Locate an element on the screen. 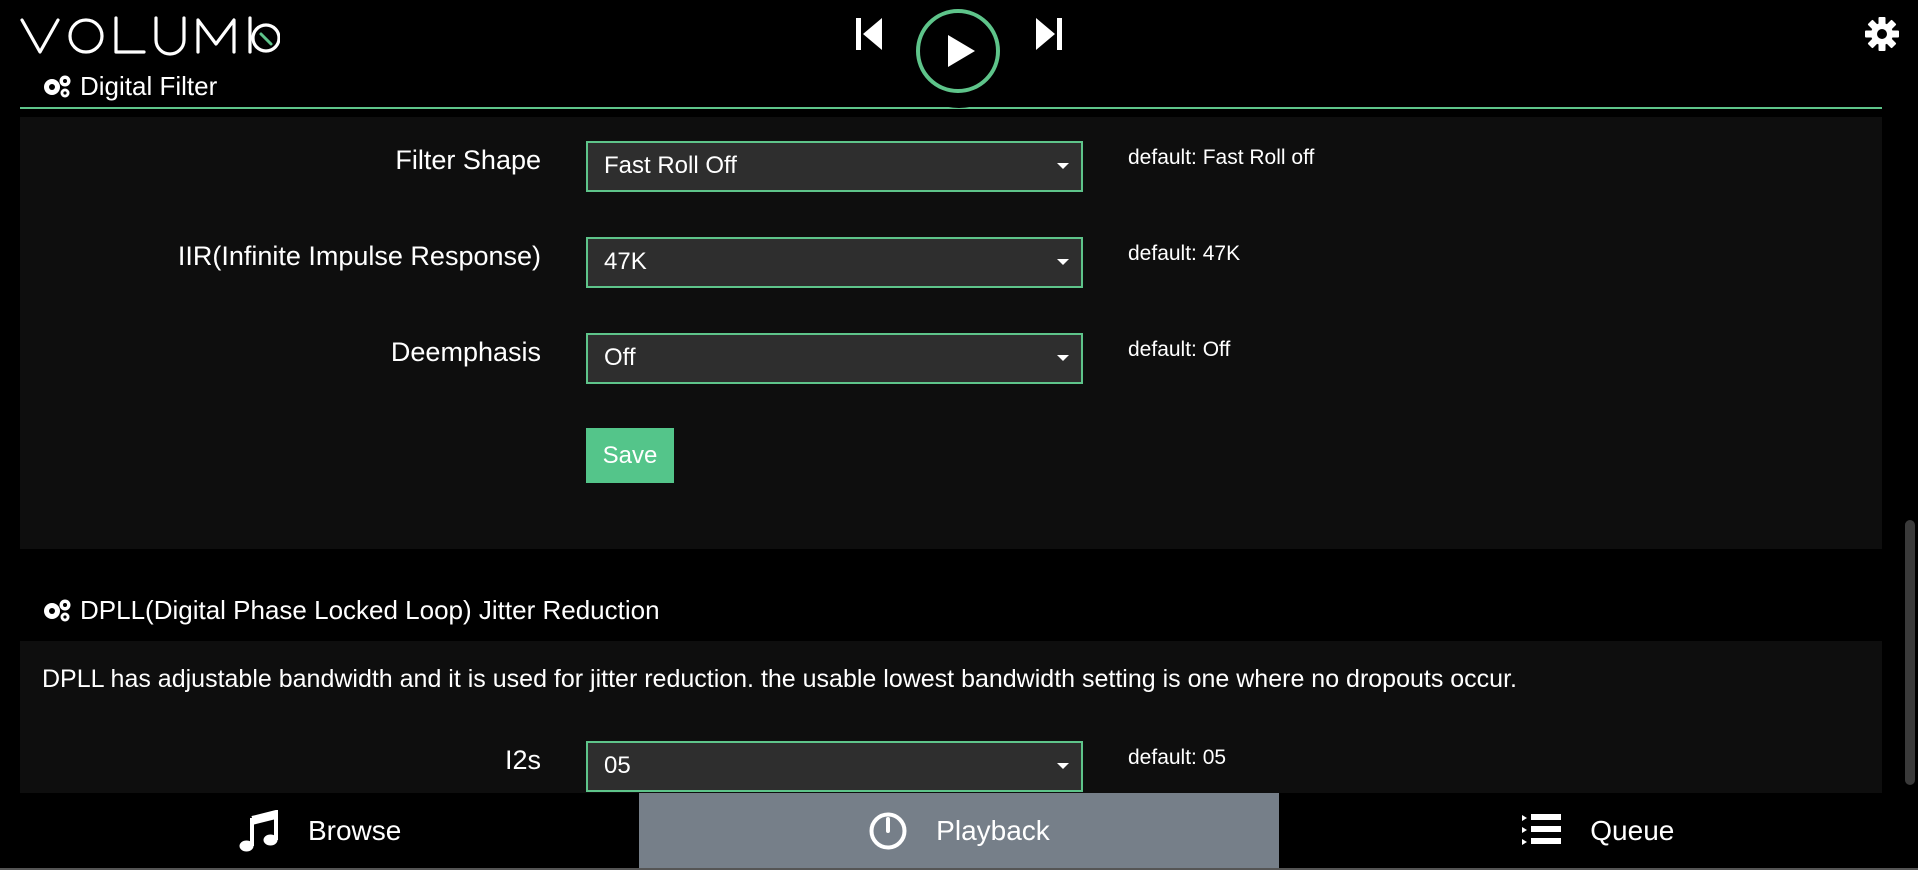  deemphasis-select: Off is located at coordinates (834, 358).